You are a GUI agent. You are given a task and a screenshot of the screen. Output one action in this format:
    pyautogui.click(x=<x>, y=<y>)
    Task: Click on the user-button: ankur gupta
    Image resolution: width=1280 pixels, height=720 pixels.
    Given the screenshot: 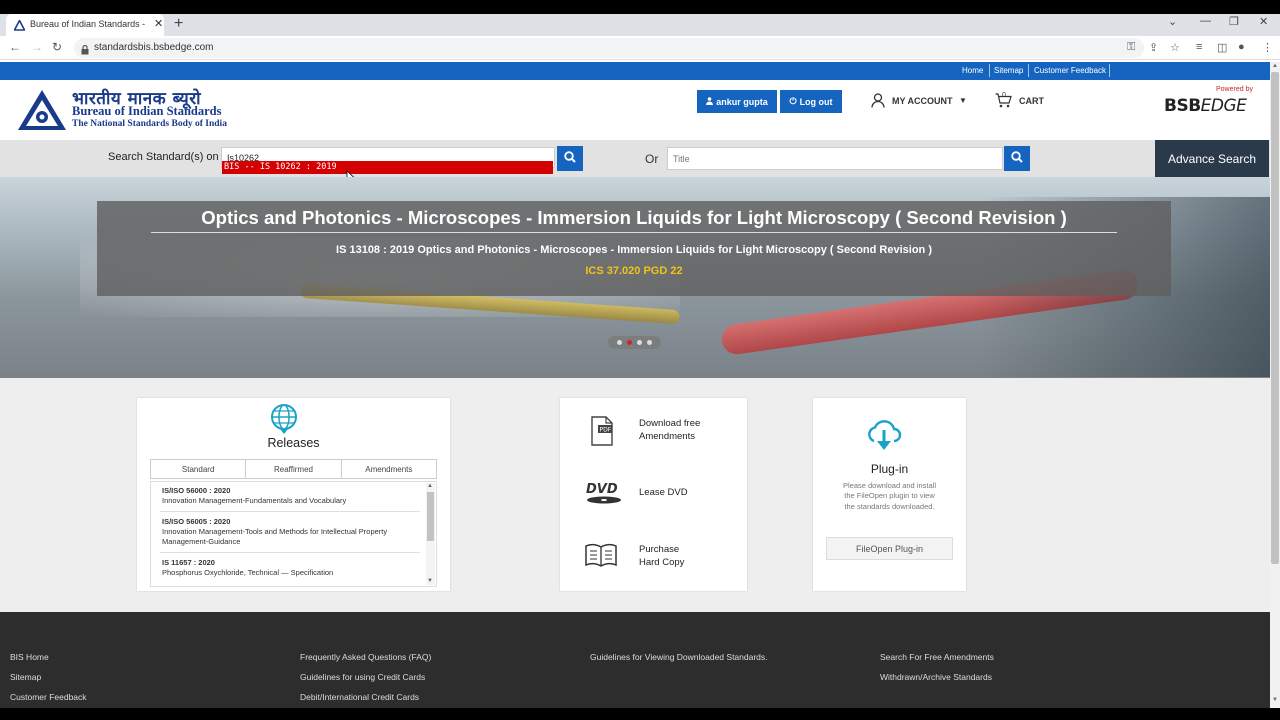 What is the action you would take?
    pyautogui.click(x=737, y=101)
    